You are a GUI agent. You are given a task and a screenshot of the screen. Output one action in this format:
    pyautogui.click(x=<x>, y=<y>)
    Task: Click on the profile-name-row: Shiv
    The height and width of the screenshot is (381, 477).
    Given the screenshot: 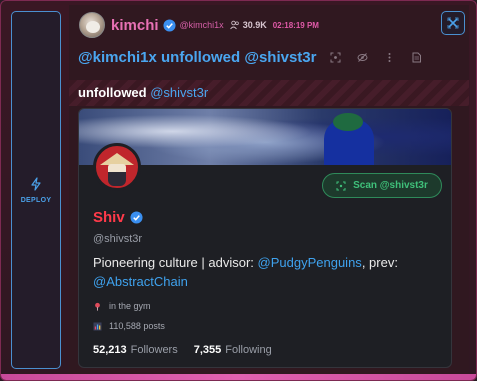 What is the action you would take?
    pyautogui.click(x=118, y=217)
    